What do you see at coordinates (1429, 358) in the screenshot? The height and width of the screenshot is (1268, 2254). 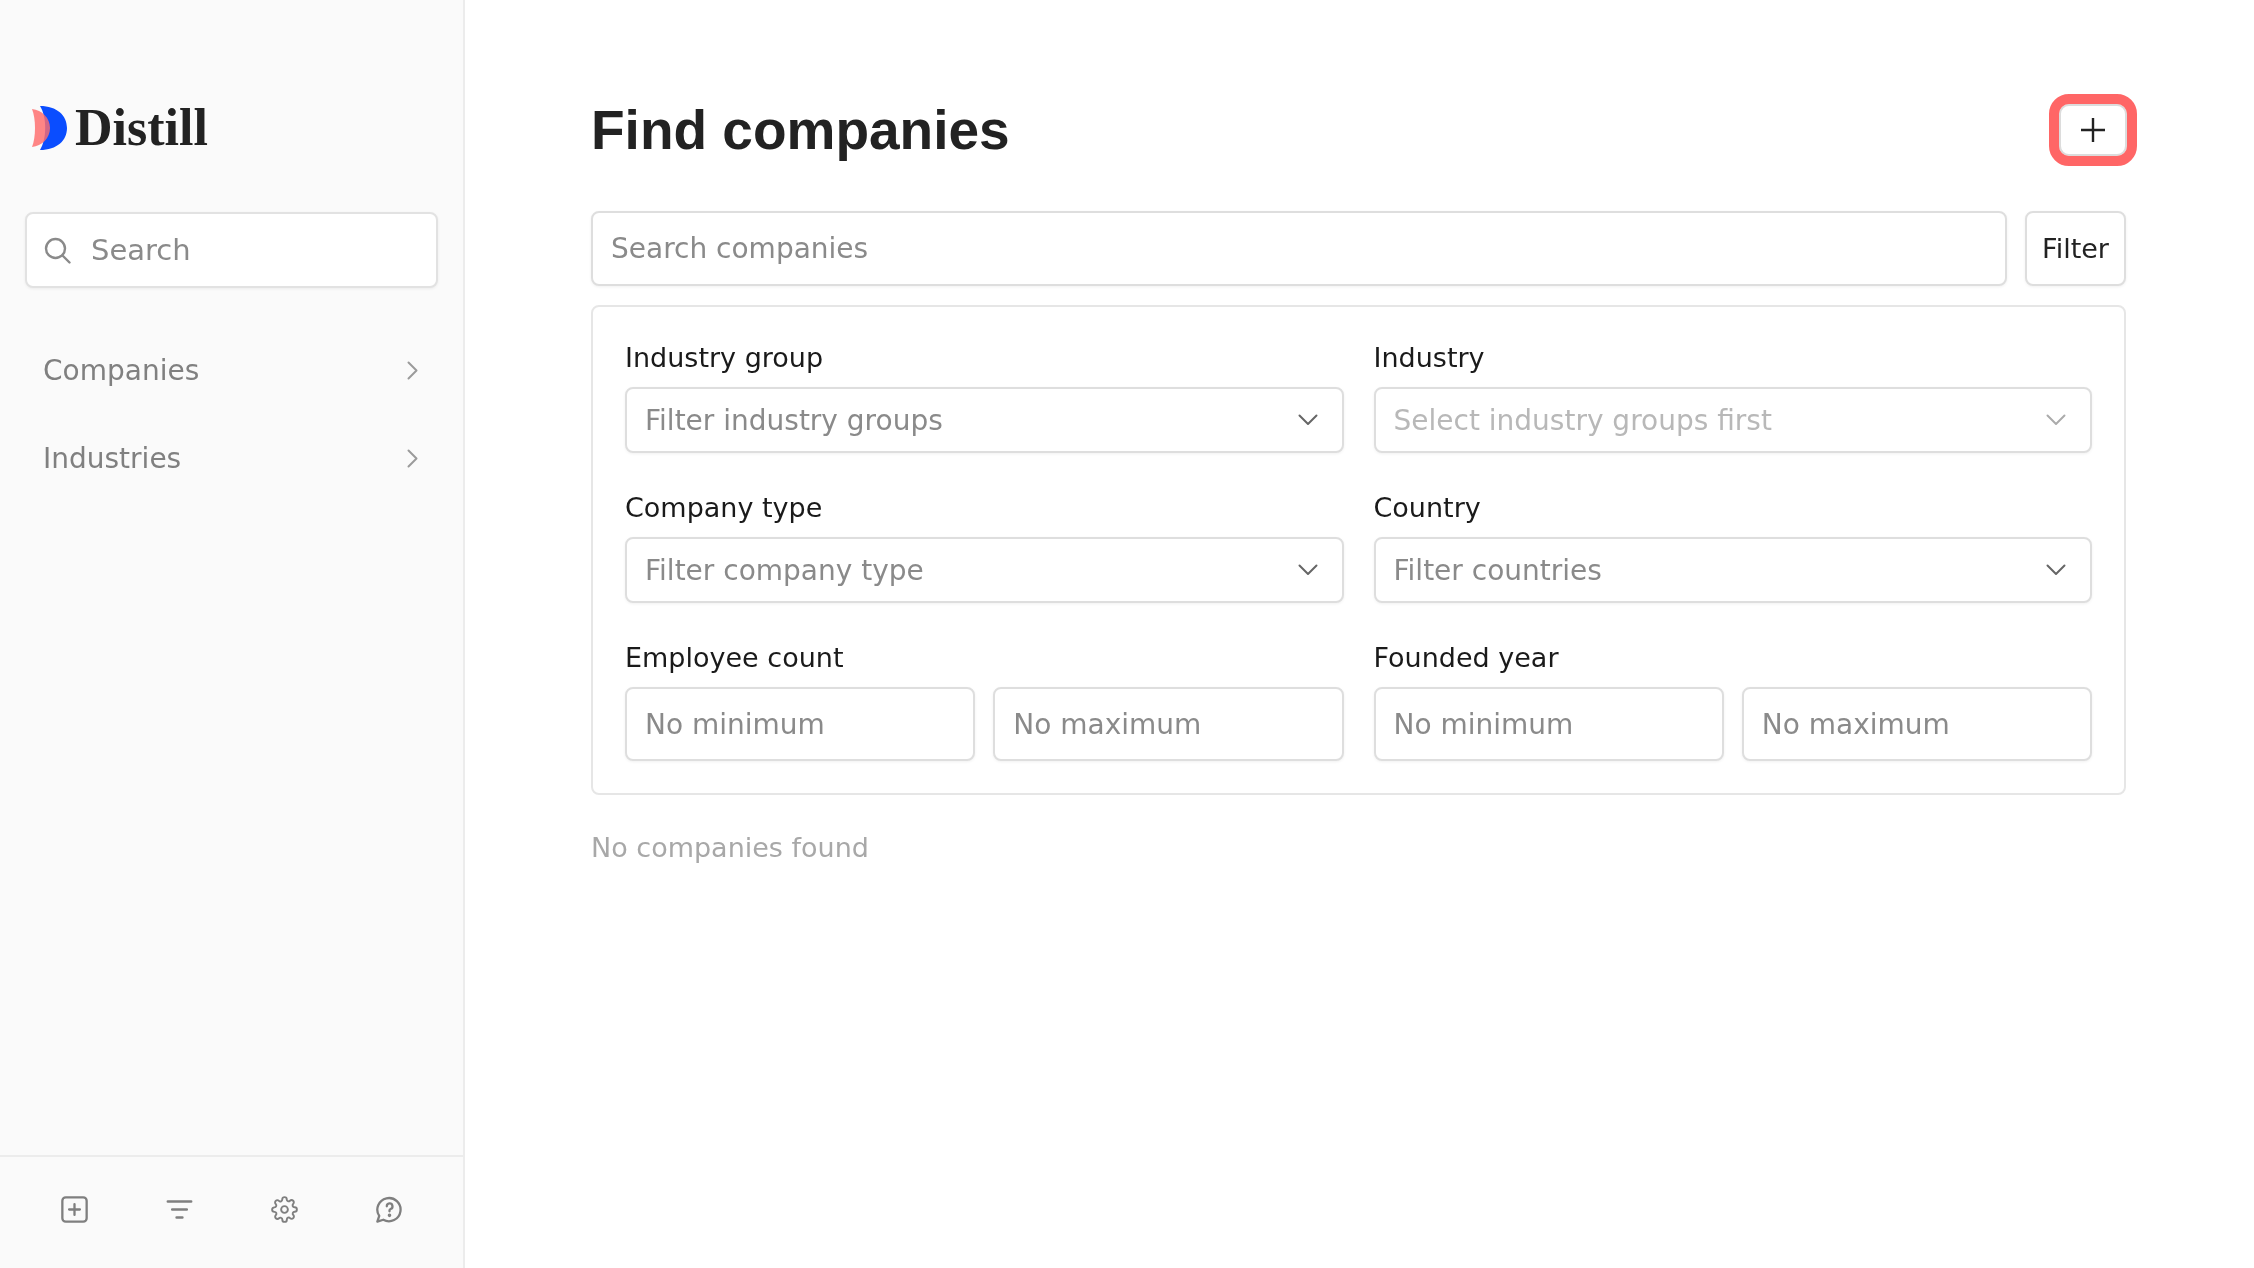 I see `field-label: Industry` at bounding box center [1429, 358].